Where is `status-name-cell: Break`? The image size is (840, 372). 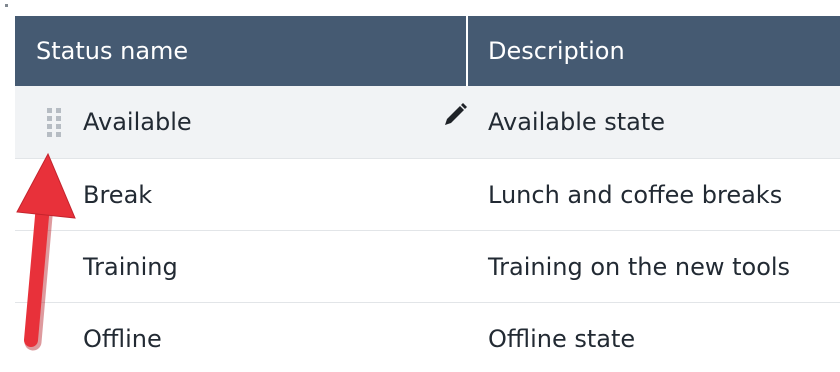
status-name-cell: Break is located at coordinates (242, 194).